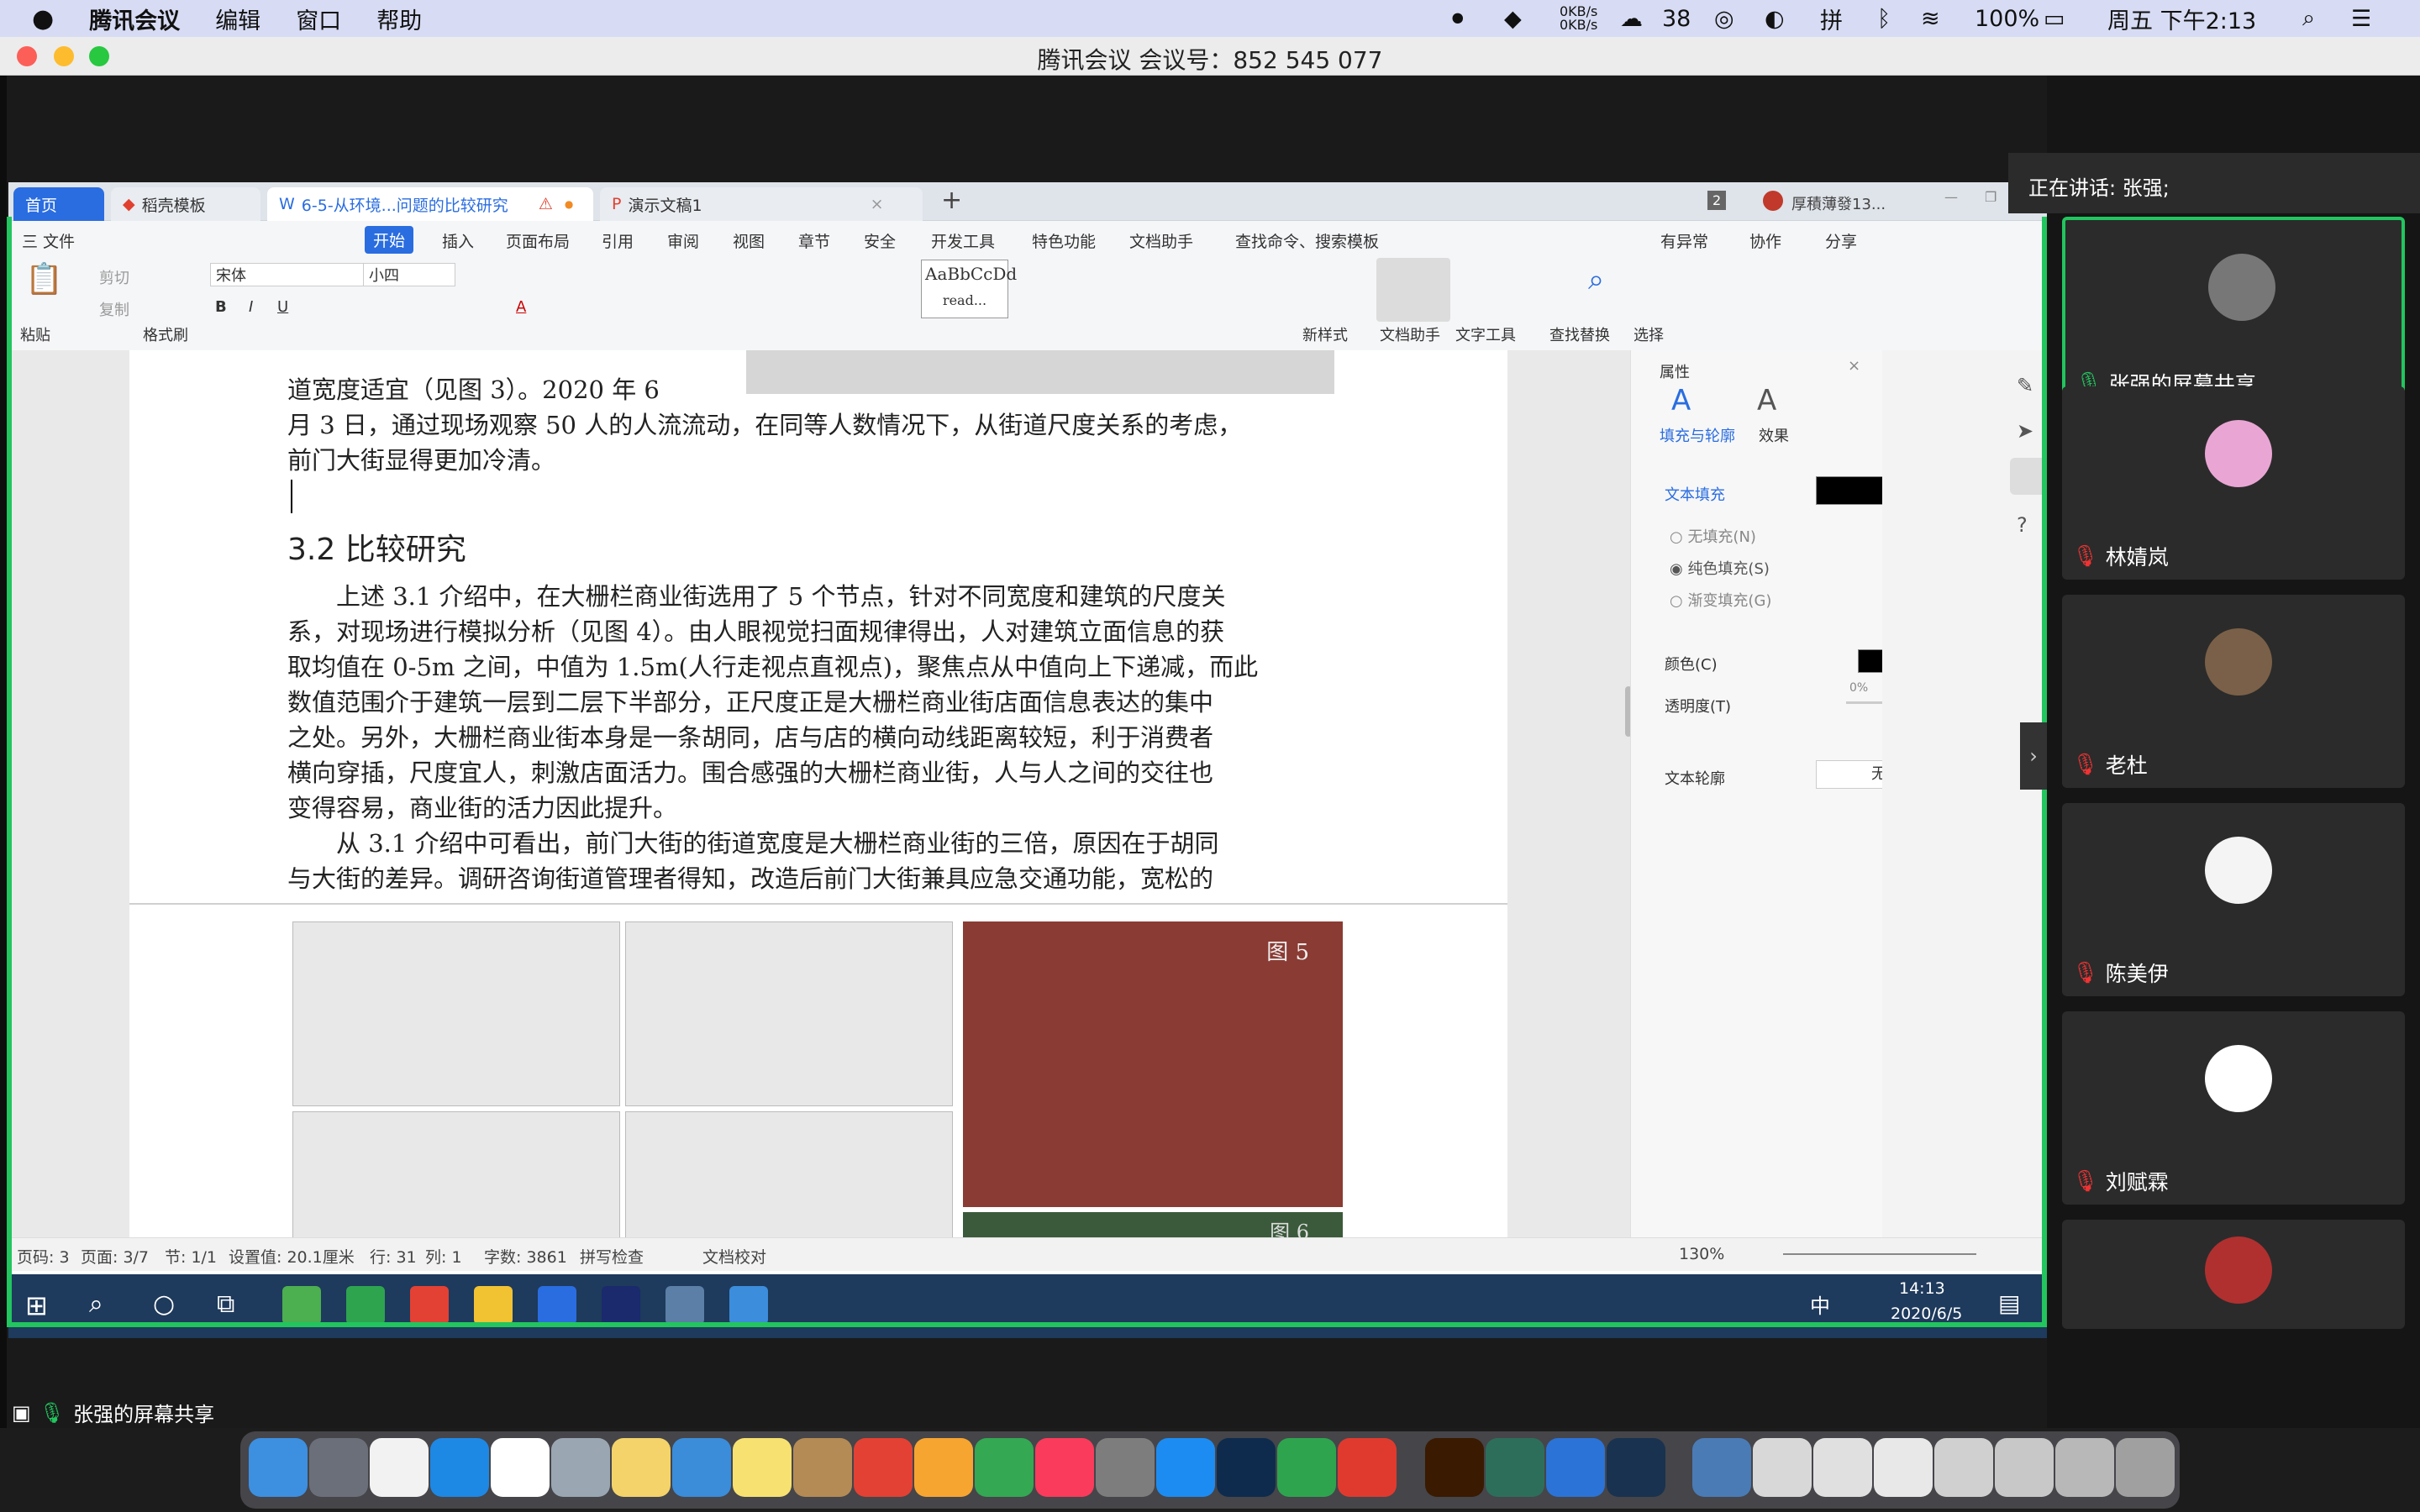 The width and height of the screenshot is (2420, 1512). I want to click on text-outline-label: 文本轮廓, so click(1695, 778).